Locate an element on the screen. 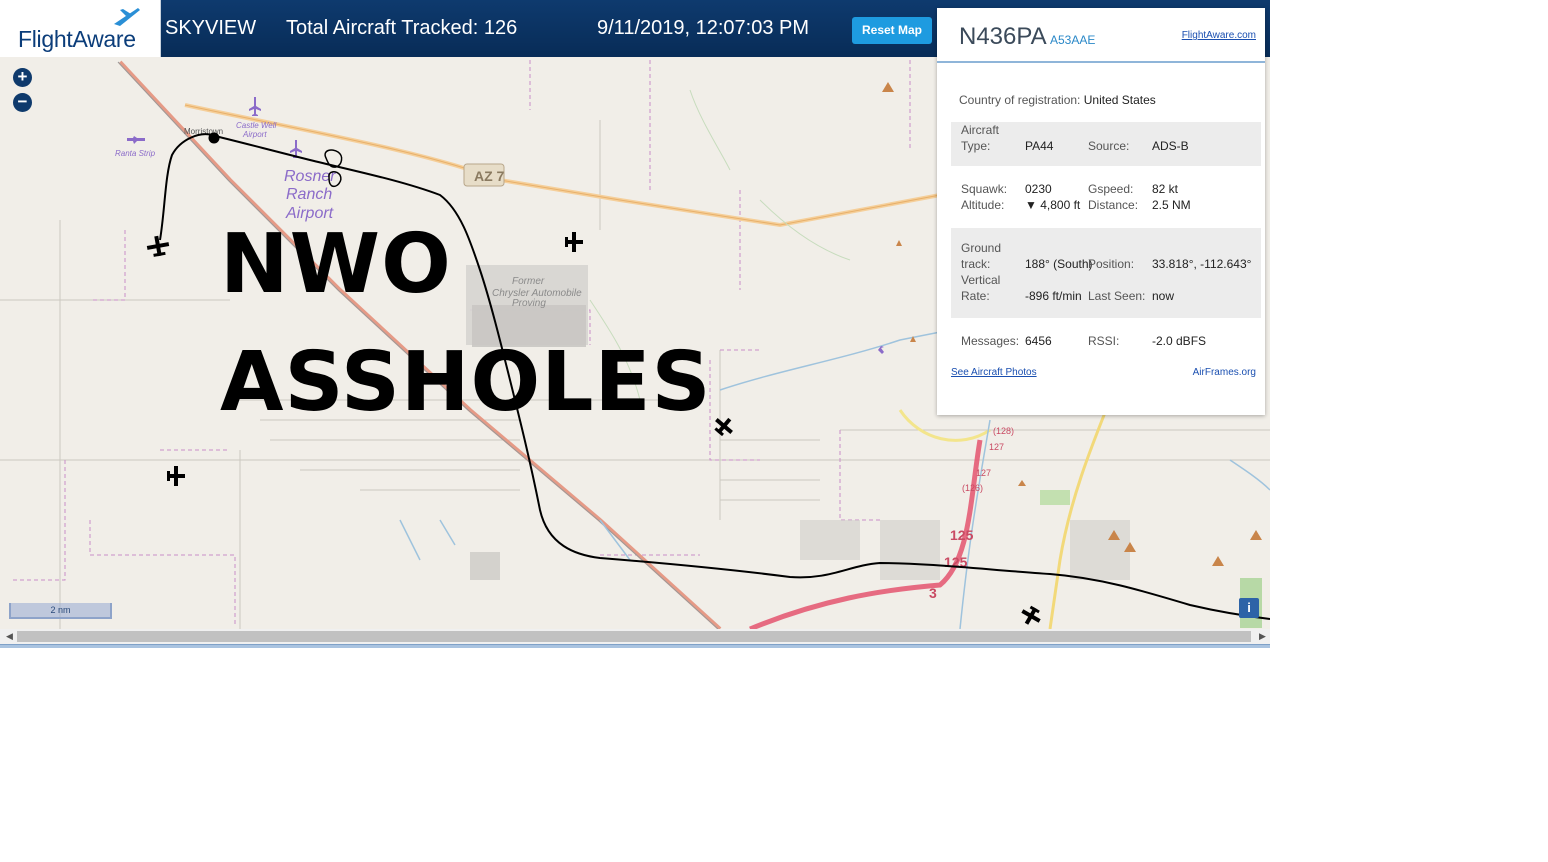  proving-label: Proving is located at coordinates (529, 303).